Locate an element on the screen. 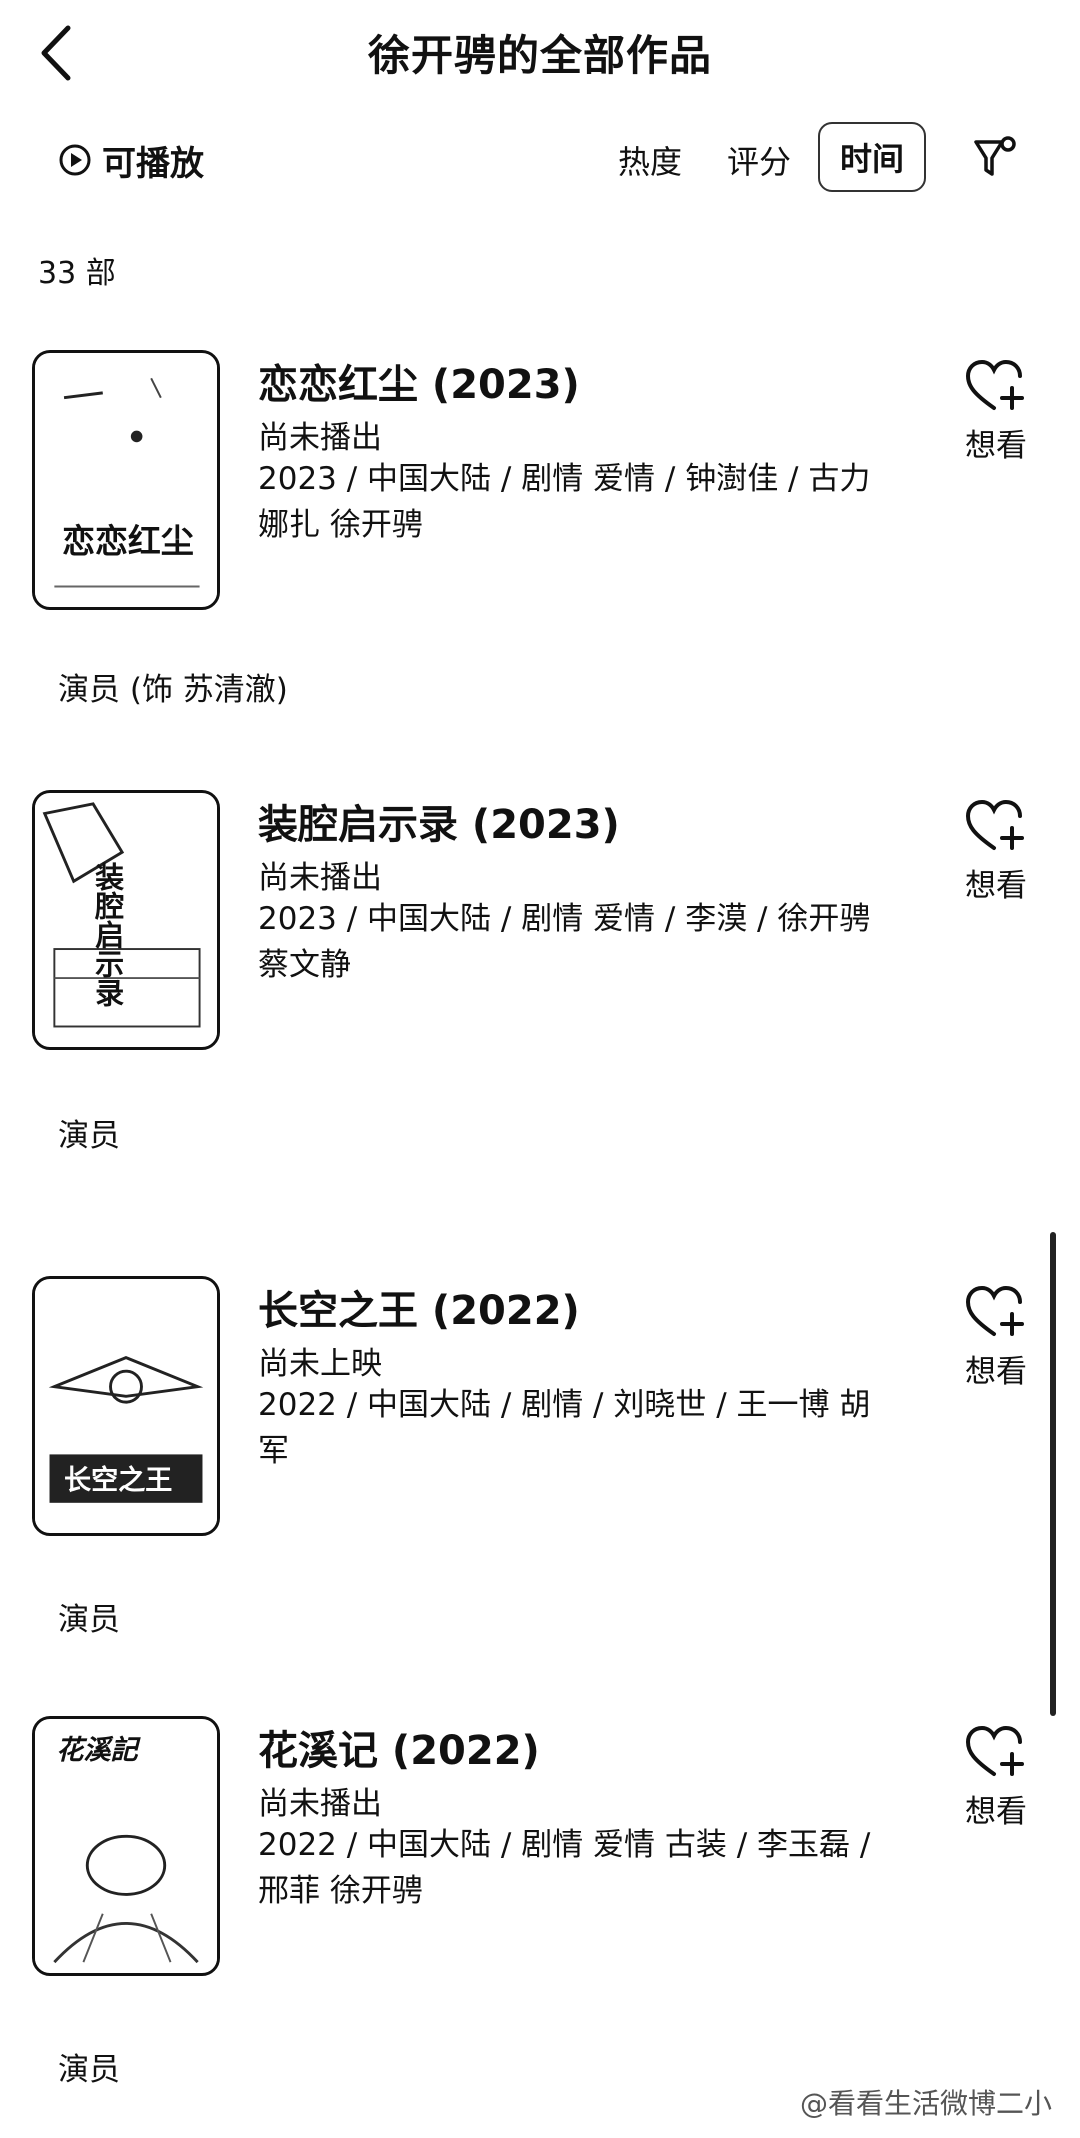  movie-meta: 2023 / 中国大陆 / 剧情 爱情 / 钟澍佳 / 古力娜扎 徐开骋 is located at coordinates (564, 502).